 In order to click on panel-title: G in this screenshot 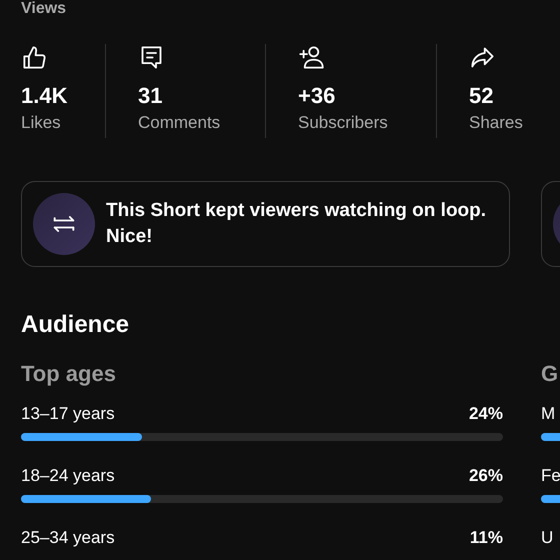, I will do `click(550, 374)`.